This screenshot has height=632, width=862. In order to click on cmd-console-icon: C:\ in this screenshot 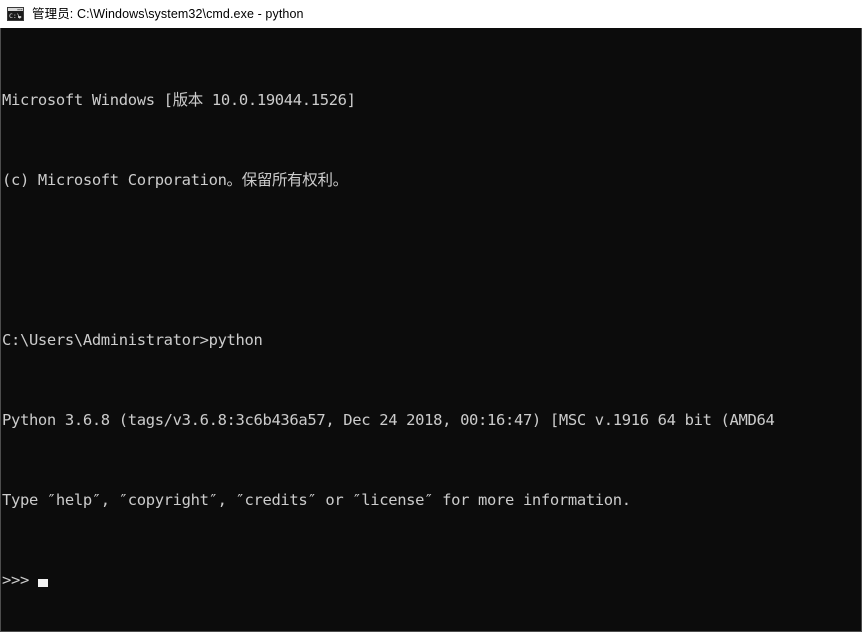, I will do `click(15, 14)`.